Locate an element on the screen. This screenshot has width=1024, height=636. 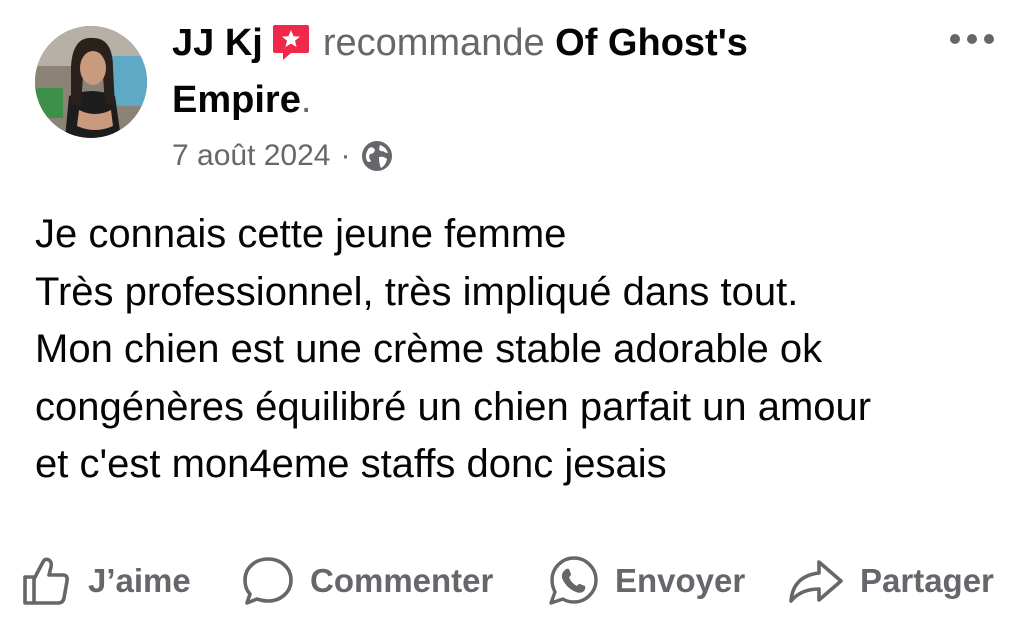
header-period: . is located at coordinates (306, 100).